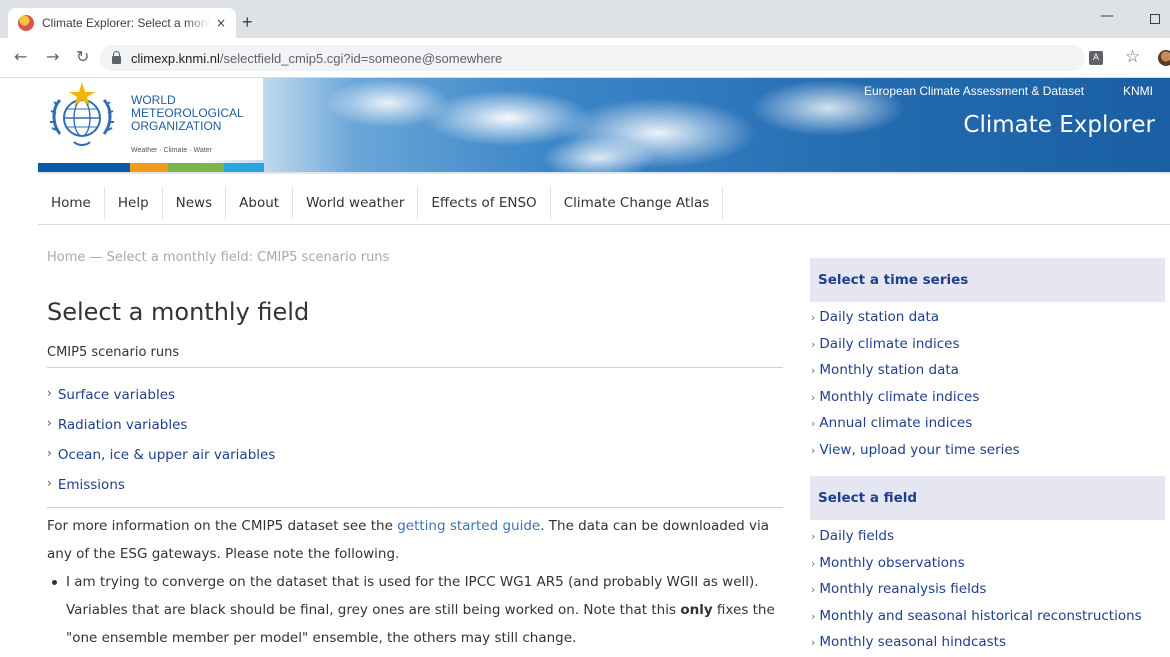  What do you see at coordinates (187, 113) in the screenshot?
I see `wmo-org-name: WORLD METEOROLOGICAL ORGANIZATION` at bounding box center [187, 113].